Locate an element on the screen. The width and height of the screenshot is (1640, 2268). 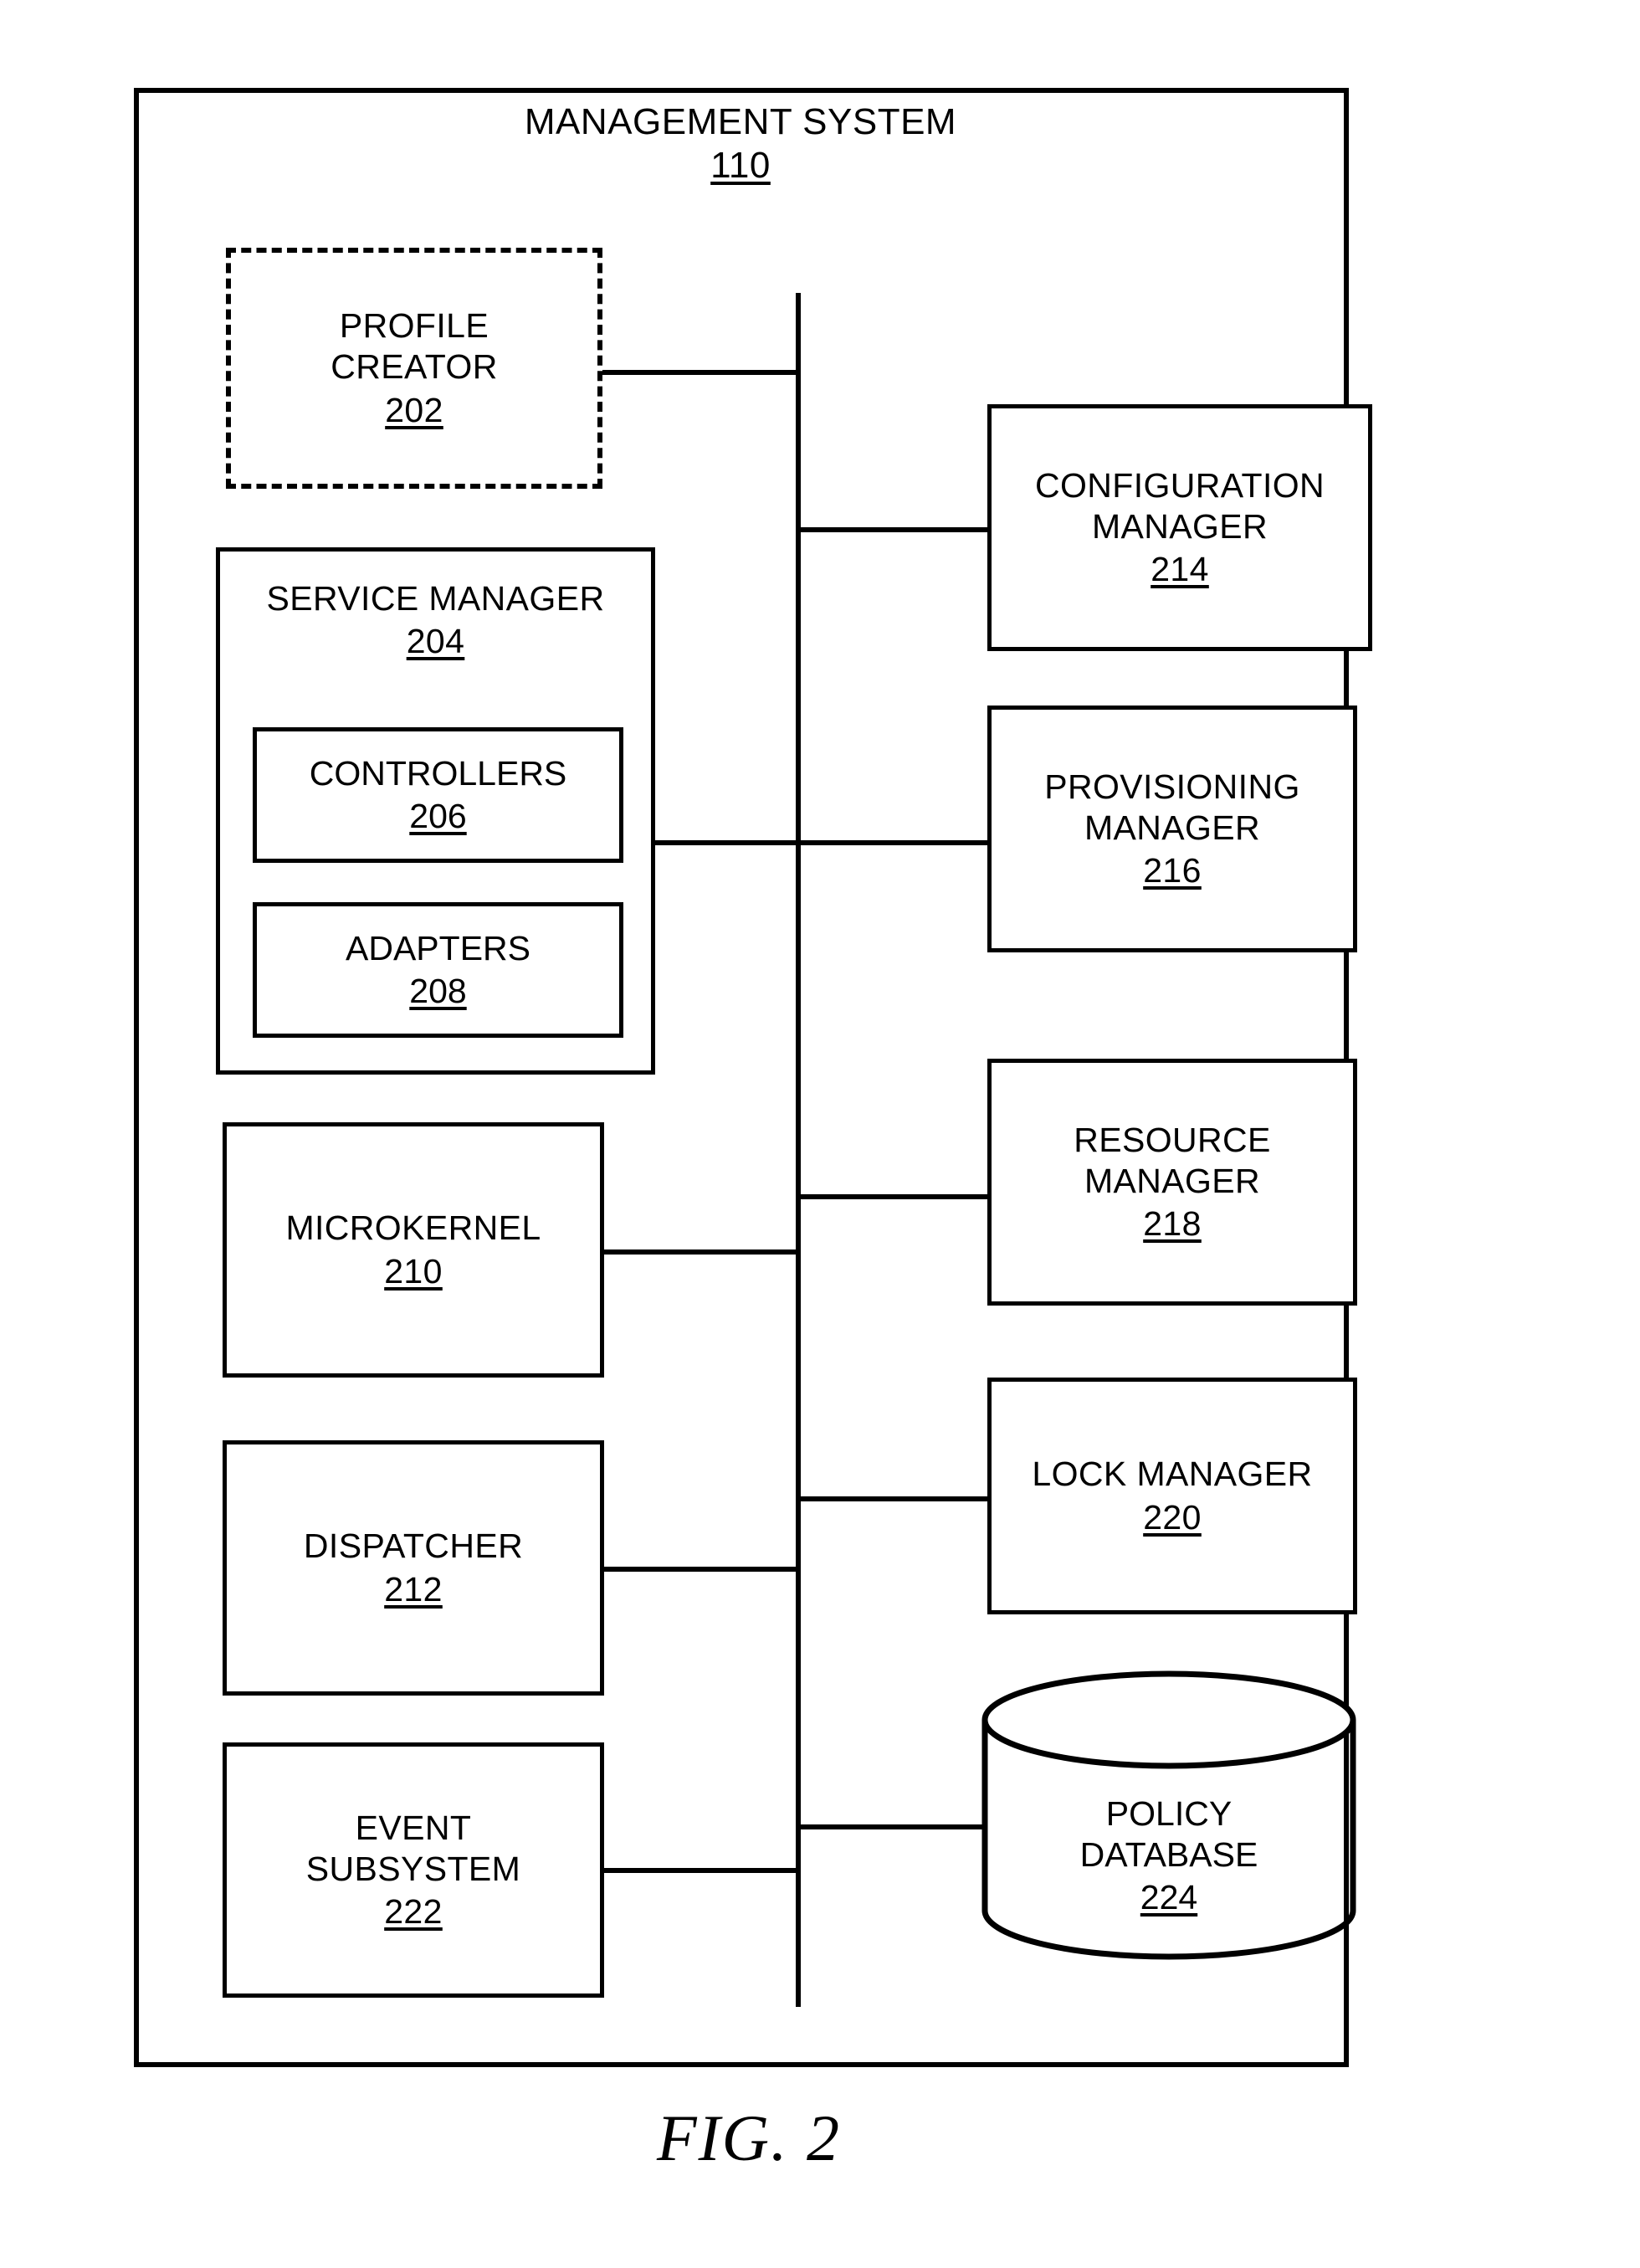
node-dispatcher: DISPATCHER 212 is located at coordinates (413, 1568).